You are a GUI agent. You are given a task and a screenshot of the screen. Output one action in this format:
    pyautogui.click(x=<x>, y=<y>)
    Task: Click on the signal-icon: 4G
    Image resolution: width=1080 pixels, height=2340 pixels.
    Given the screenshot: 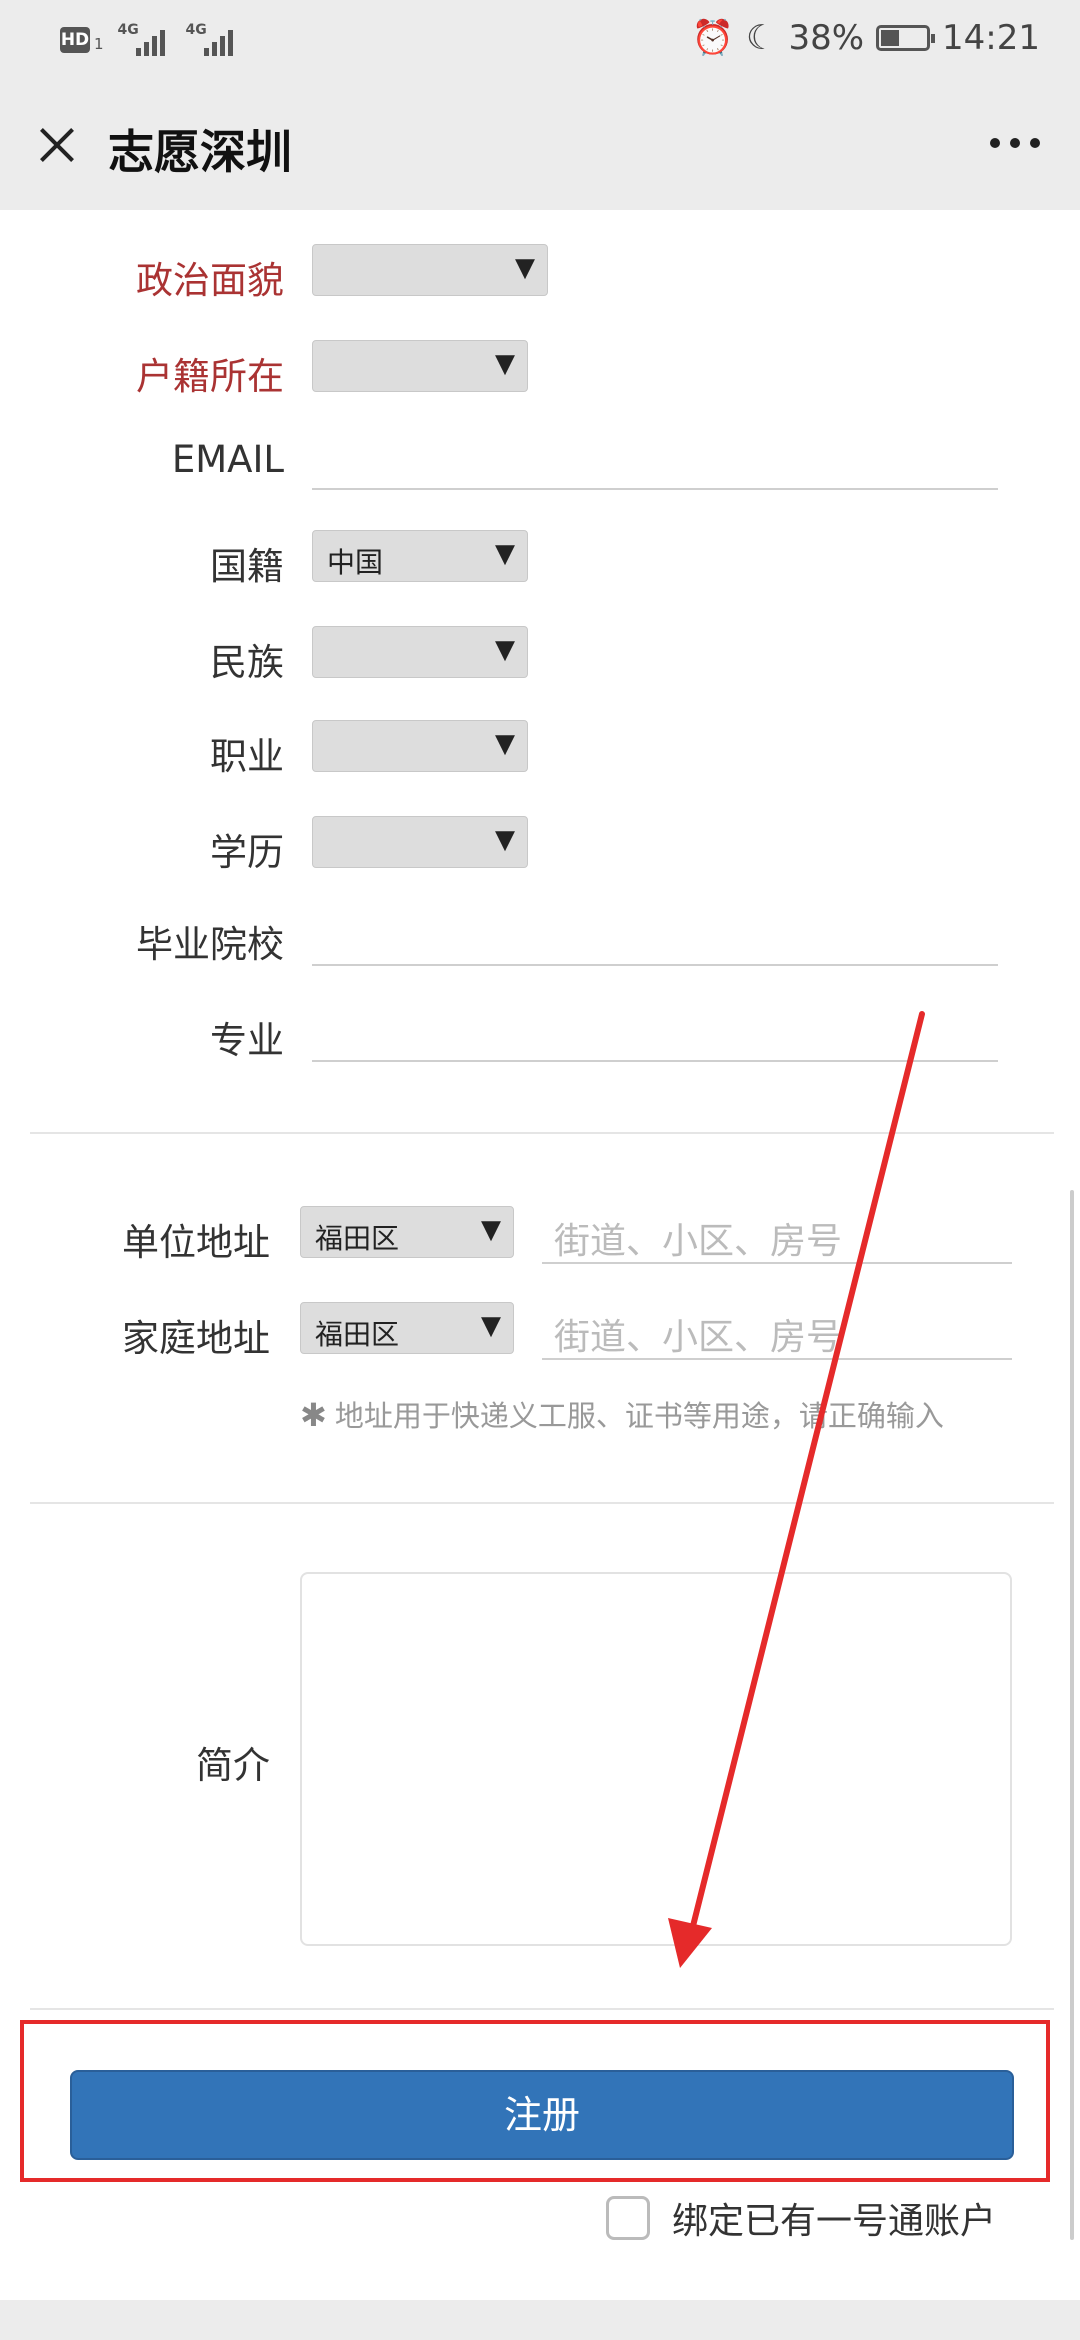 What is the action you would take?
    pyautogui.click(x=145, y=40)
    